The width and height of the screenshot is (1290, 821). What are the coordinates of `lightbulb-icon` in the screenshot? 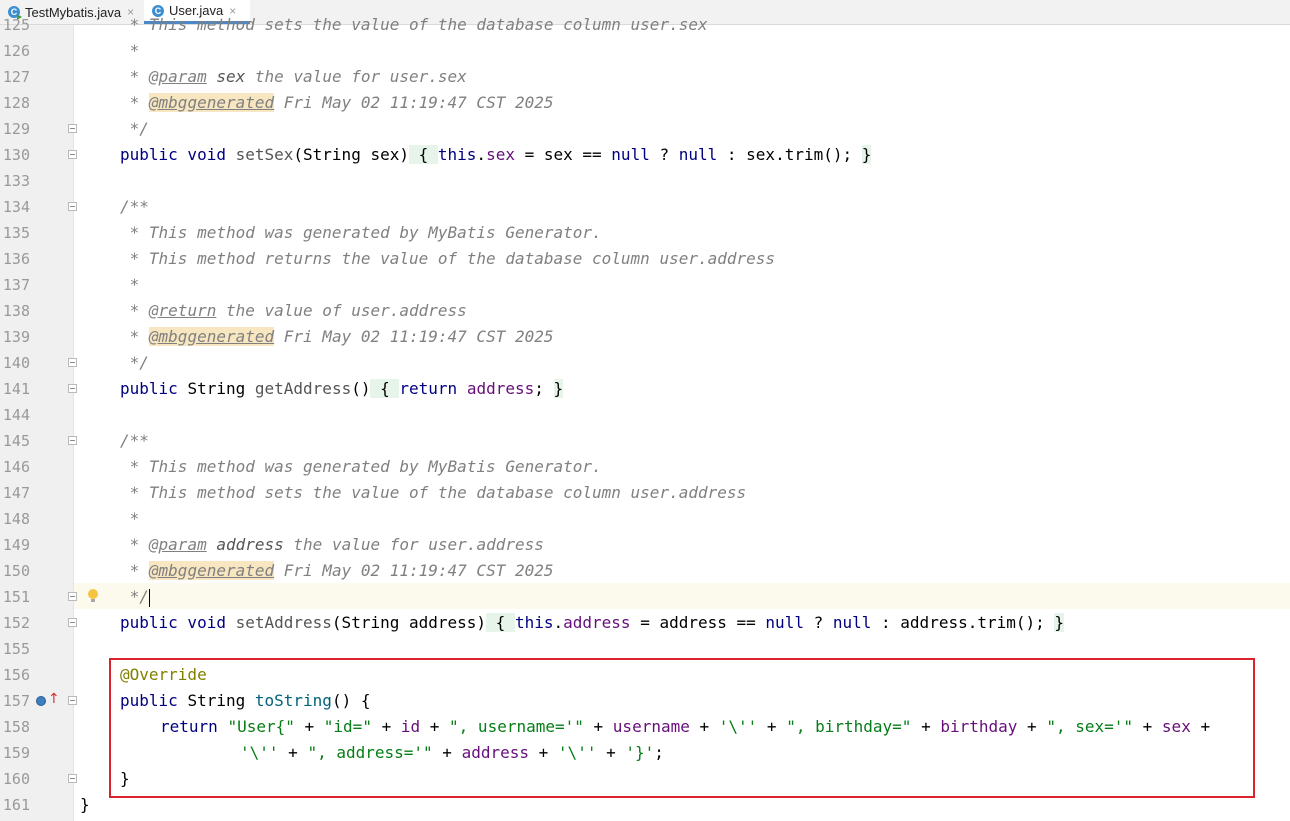 It's located at (93, 595).